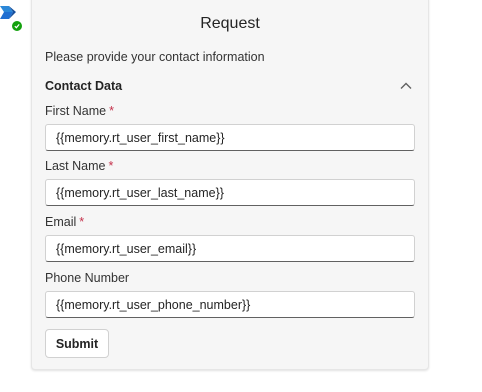 The height and width of the screenshot is (392, 482). What do you see at coordinates (230, 304) in the screenshot?
I see `phone-number-input` at bounding box center [230, 304].